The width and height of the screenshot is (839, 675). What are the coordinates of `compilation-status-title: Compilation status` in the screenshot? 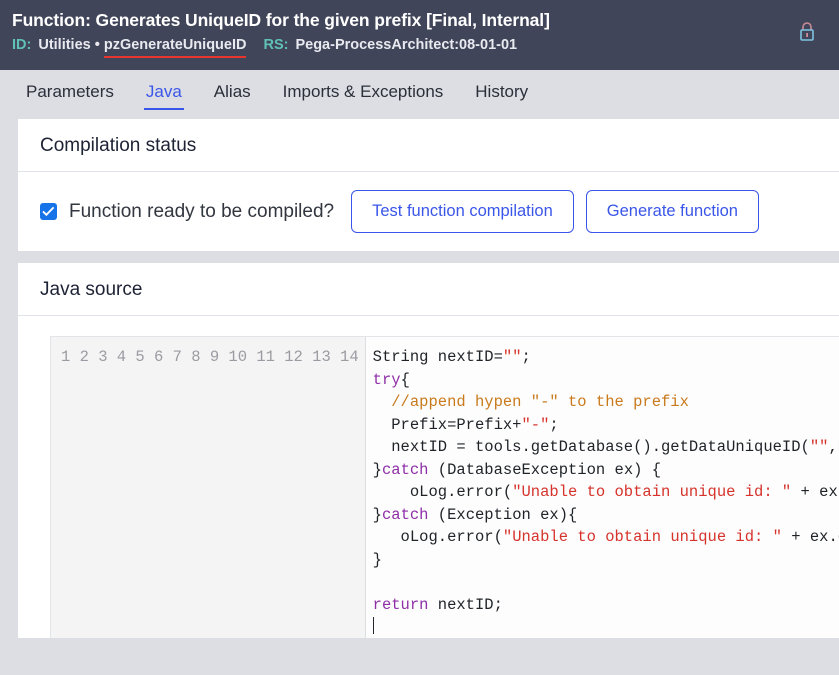 It's located at (428, 145).